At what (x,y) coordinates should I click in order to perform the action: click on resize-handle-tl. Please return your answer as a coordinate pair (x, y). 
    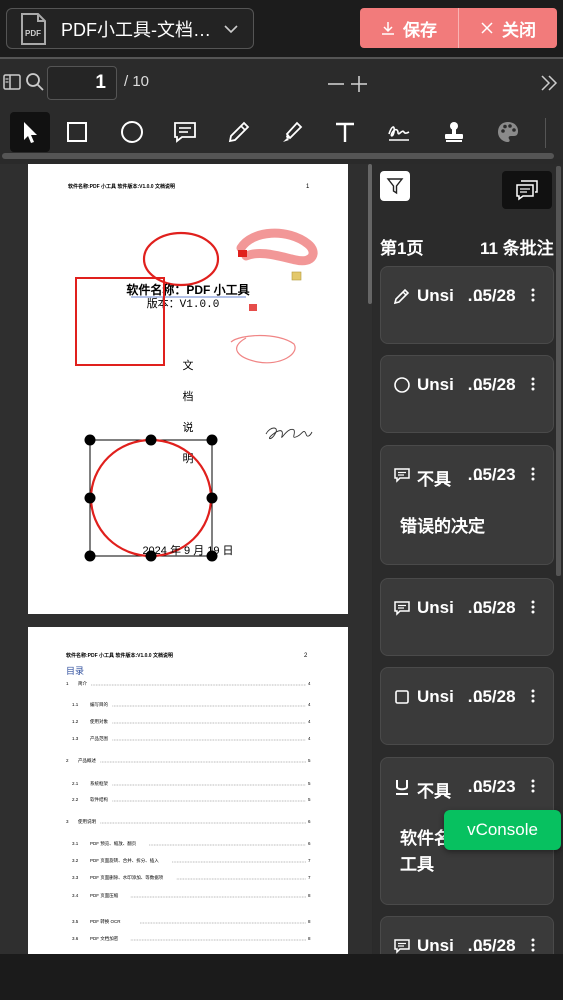
    Looking at the image, I should click on (90, 440).